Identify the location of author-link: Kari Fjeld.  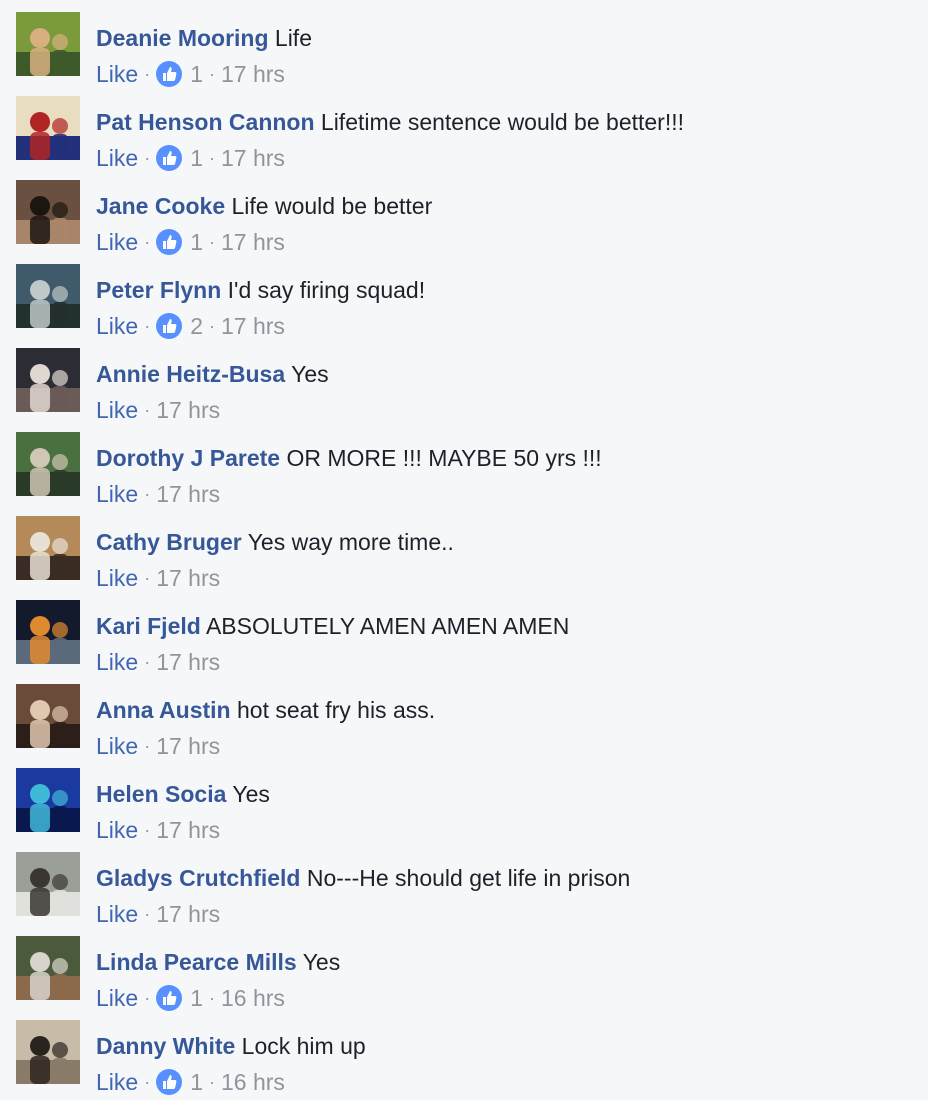
(148, 626).